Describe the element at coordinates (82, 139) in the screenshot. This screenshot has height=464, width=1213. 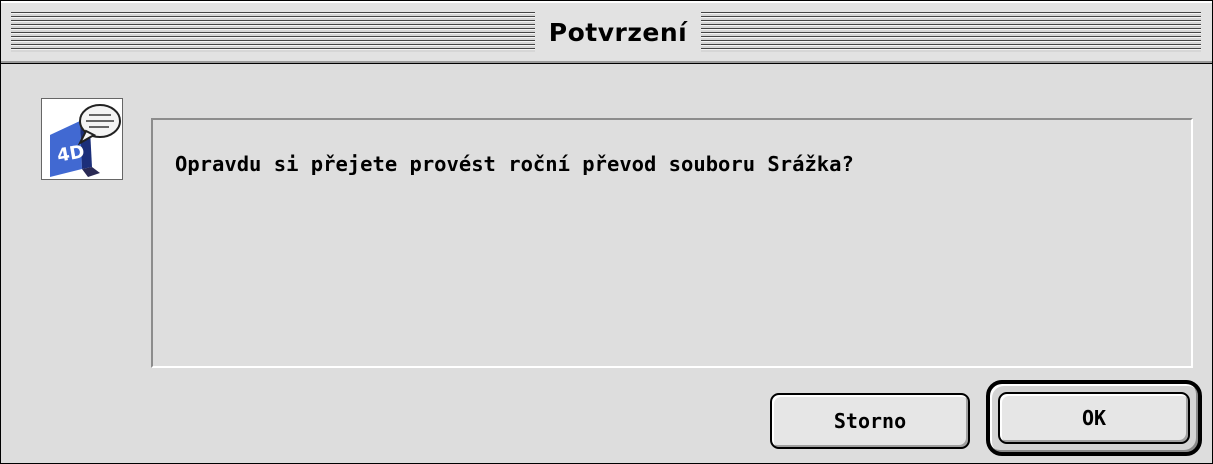
I see `4d-app-speech-bubble-icon: 4D` at that location.